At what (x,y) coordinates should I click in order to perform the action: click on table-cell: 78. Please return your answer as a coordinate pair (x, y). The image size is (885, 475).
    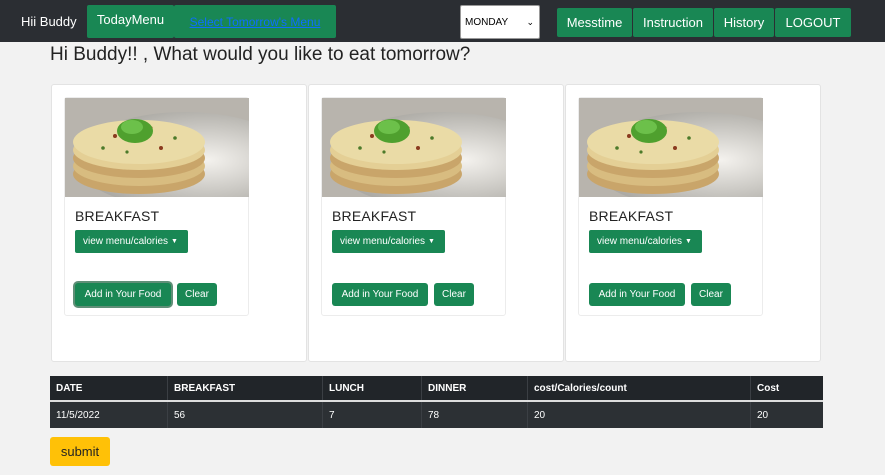
    Looking at the image, I should click on (475, 415).